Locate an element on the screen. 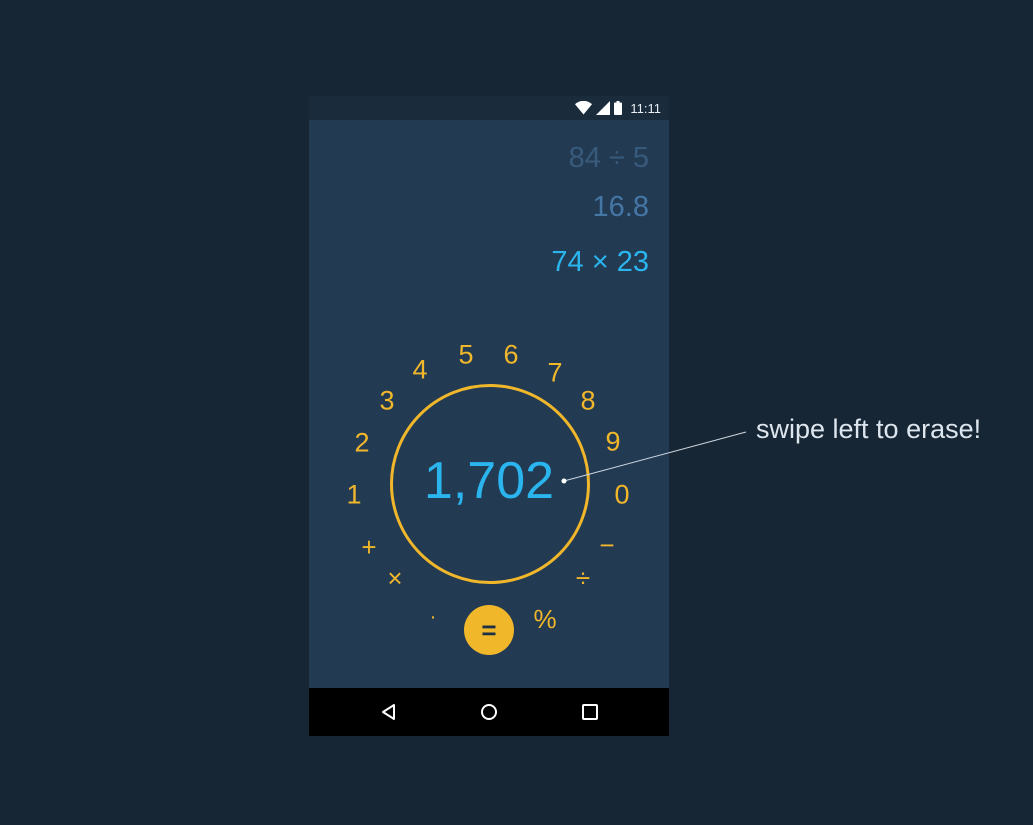  plus-key: + is located at coordinates (368, 547).